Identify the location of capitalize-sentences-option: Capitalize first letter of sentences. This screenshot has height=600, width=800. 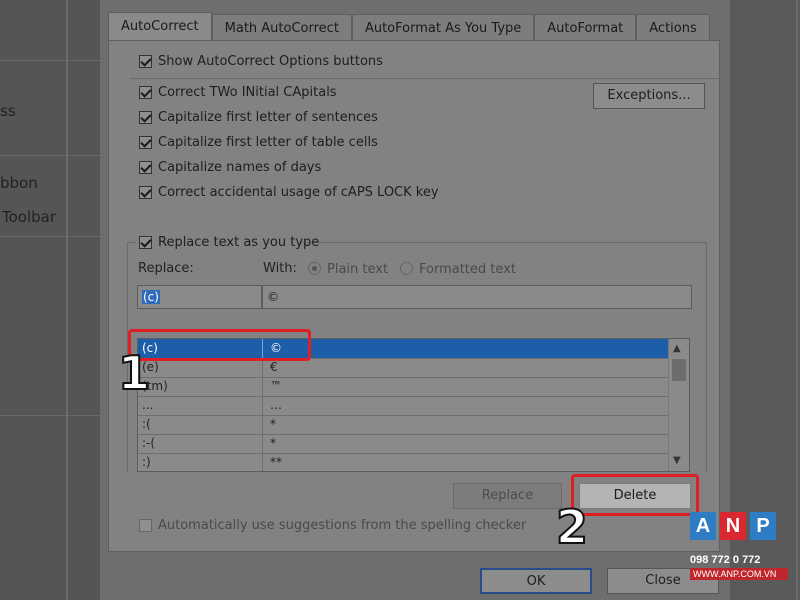
(258, 117).